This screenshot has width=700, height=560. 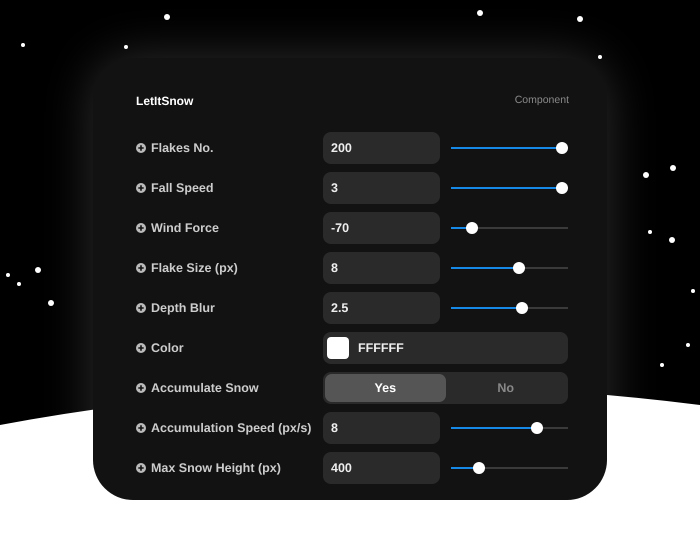 What do you see at coordinates (506, 388) in the screenshot?
I see `toggle-option: No` at bounding box center [506, 388].